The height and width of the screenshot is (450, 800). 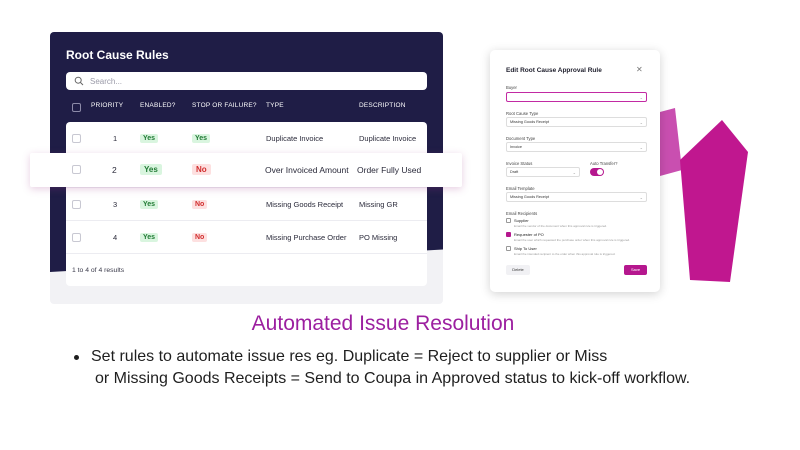 I want to click on header-type: TYPE, so click(x=275, y=105).